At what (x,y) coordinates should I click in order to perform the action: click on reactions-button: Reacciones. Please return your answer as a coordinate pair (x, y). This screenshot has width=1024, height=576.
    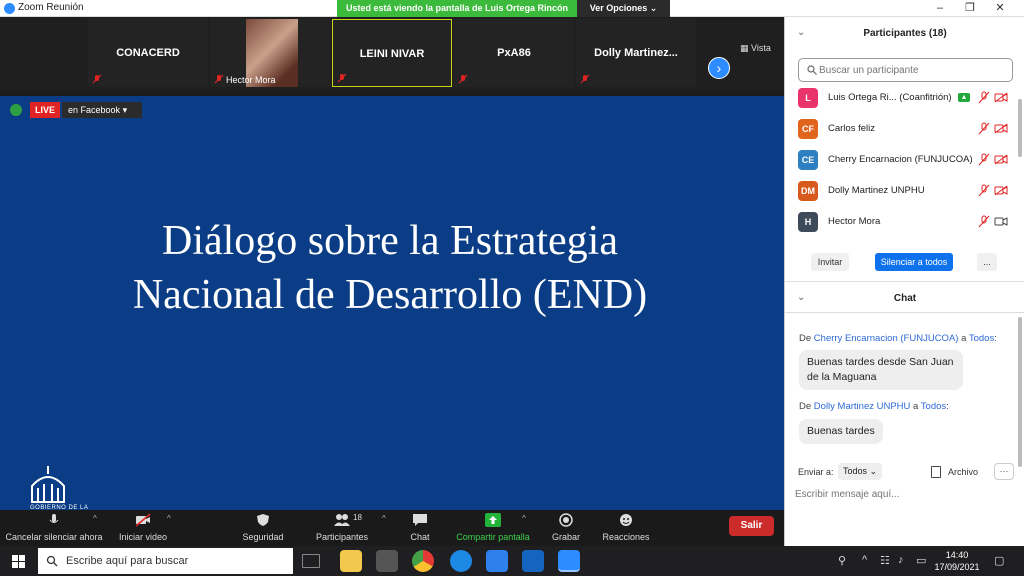
    Looking at the image, I should click on (626, 528).